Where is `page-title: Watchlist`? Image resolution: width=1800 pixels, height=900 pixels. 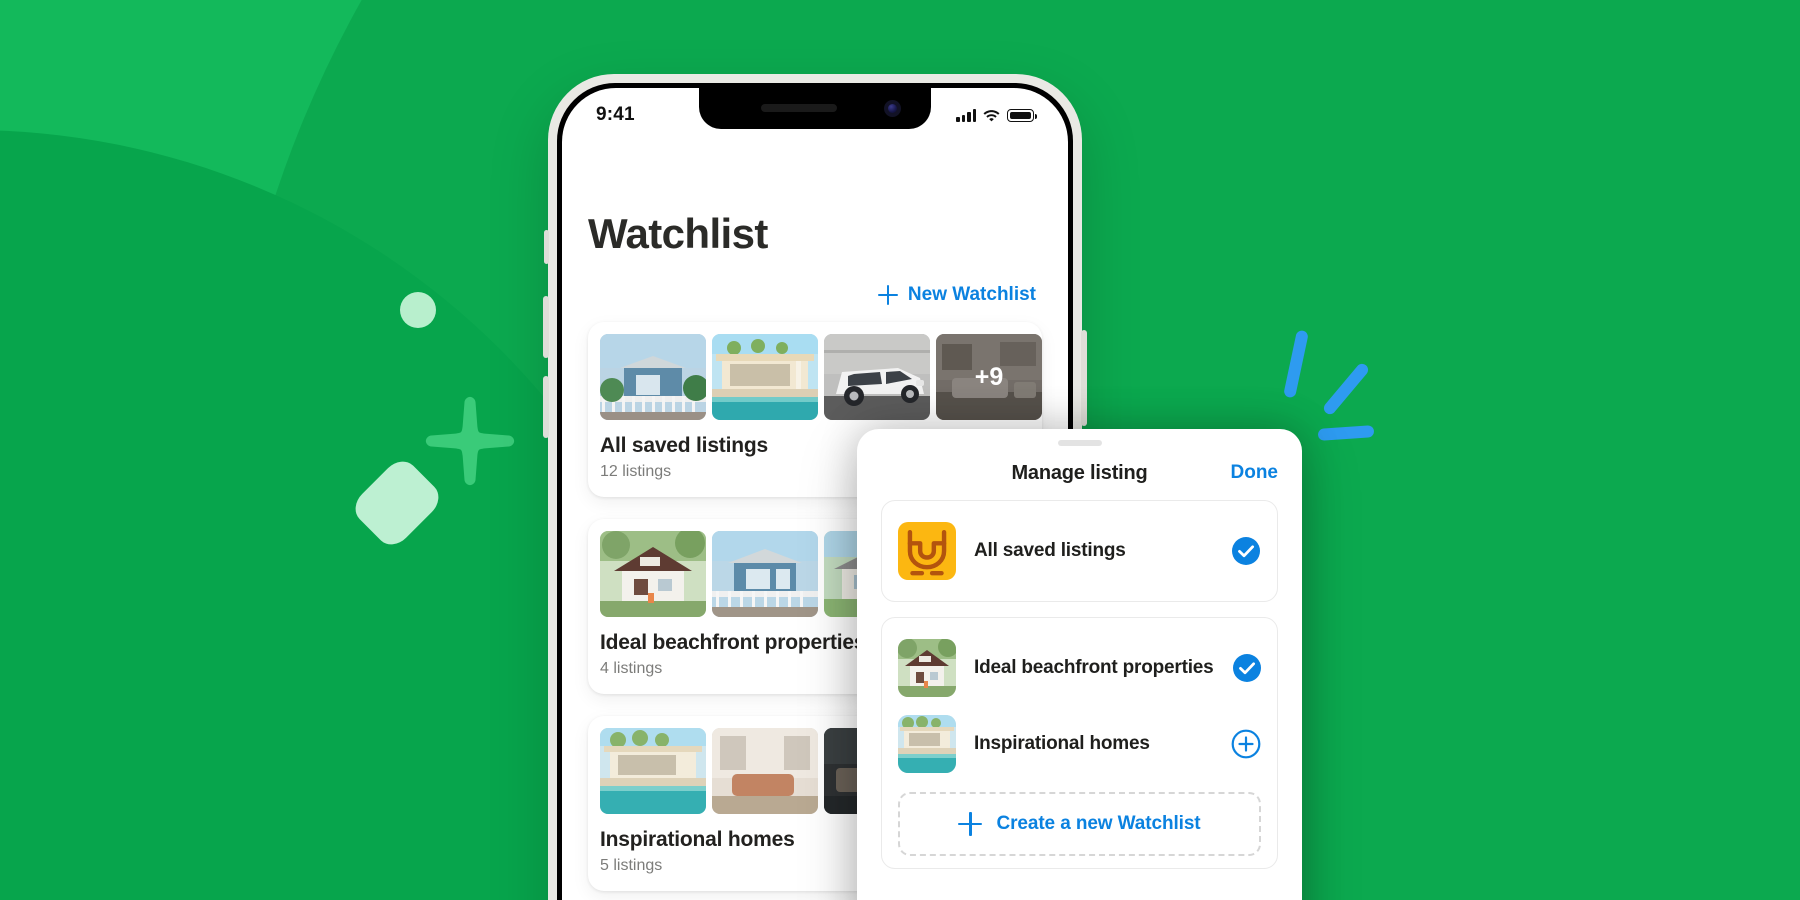
page-title: Watchlist is located at coordinates (678, 233).